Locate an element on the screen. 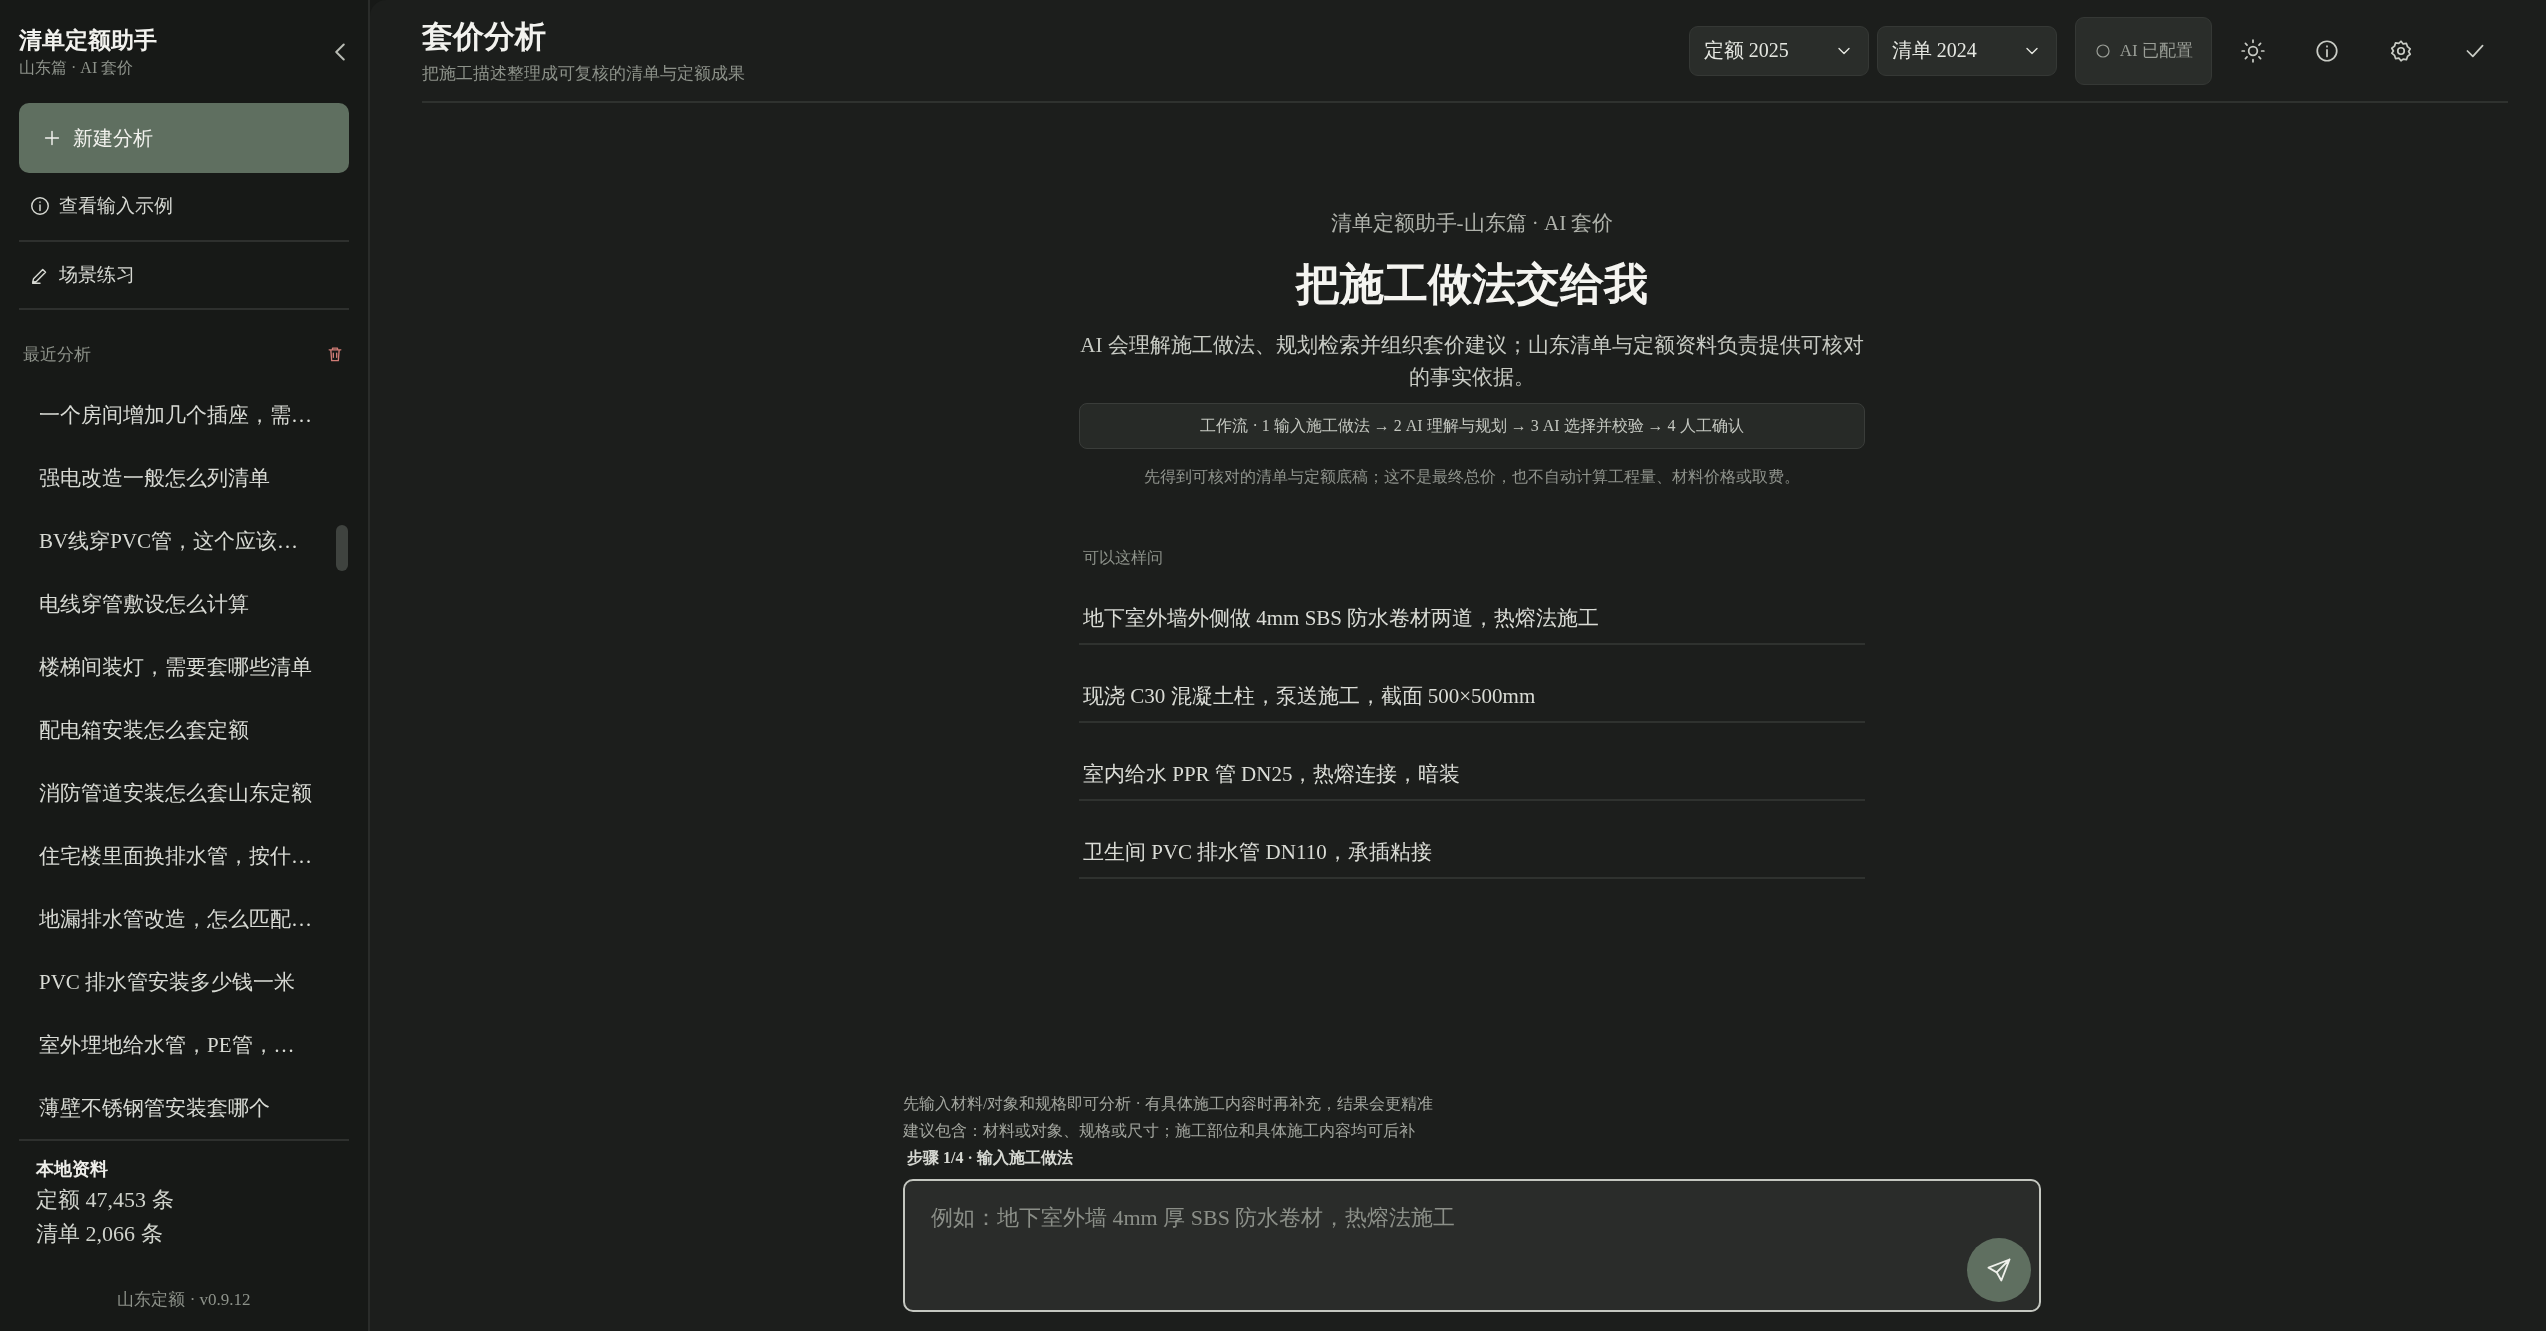  history-item: 配电箱安装怎么套定额 is located at coordinates (184, 730).